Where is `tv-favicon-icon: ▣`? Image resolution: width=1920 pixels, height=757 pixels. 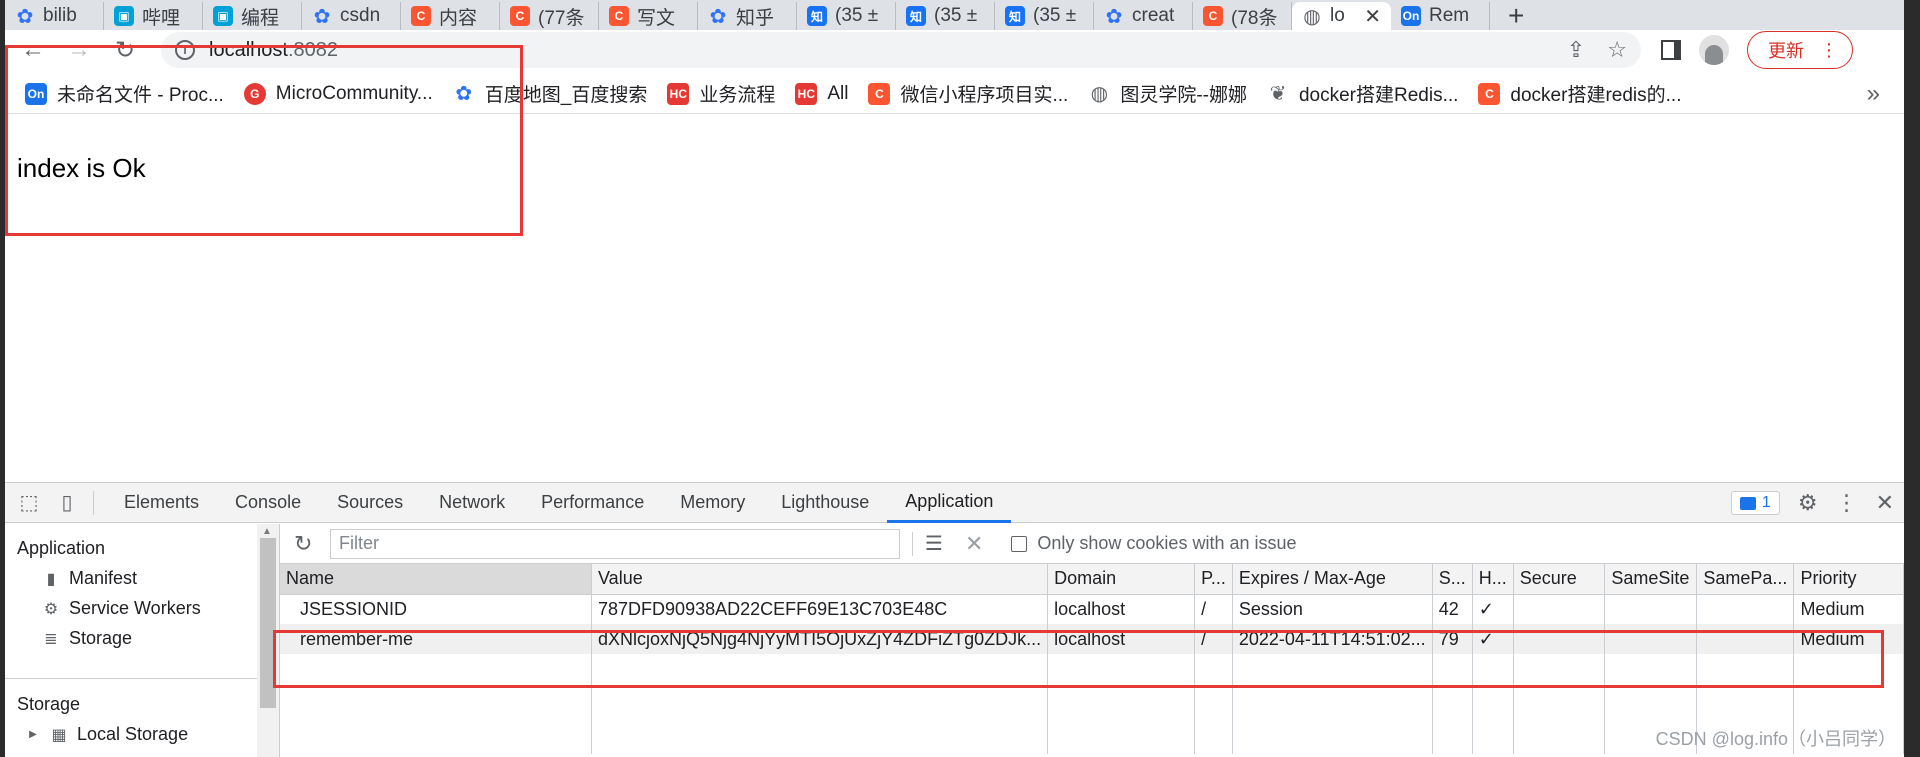 tv-favicon-icon: ▣ is located at coordinates (124, 16).